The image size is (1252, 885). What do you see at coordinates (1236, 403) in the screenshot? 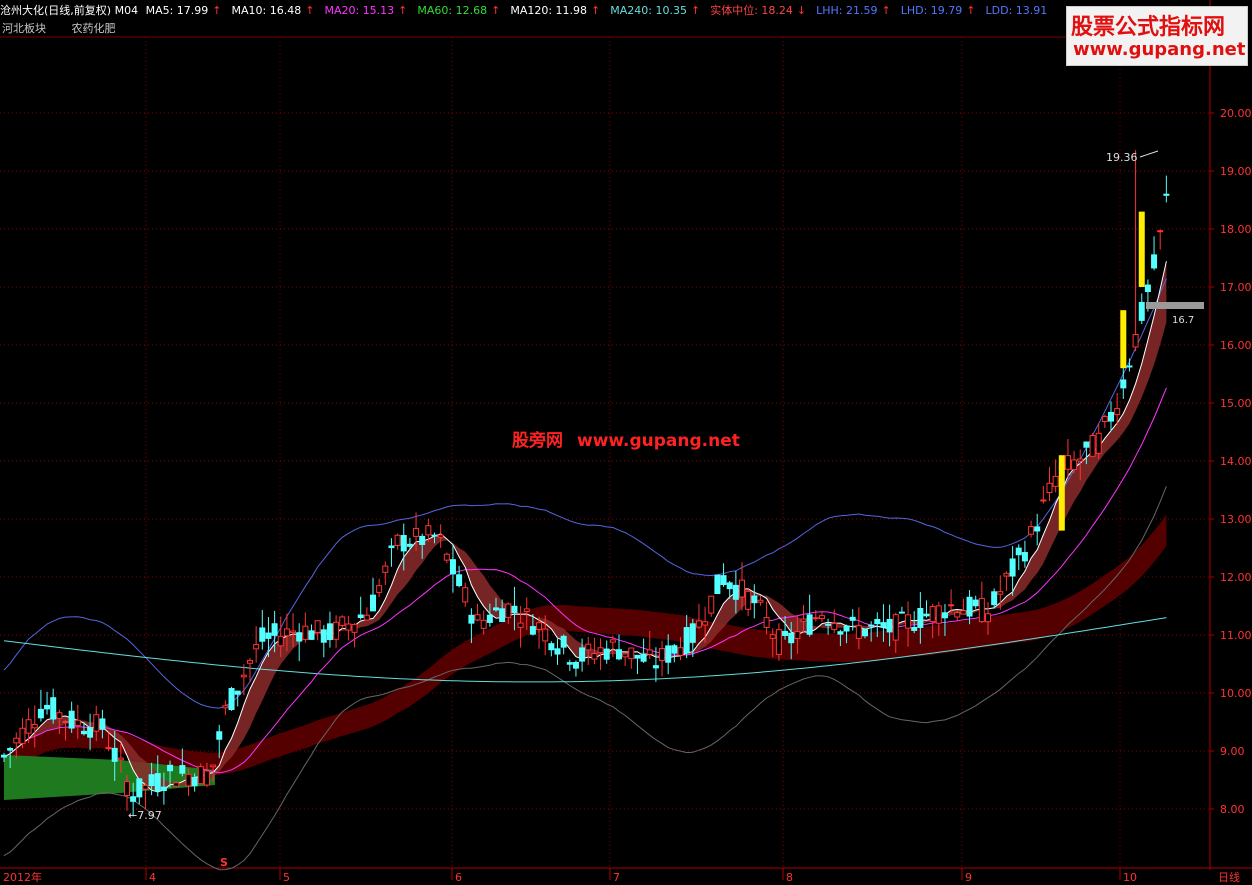
I see `y-tick-label: 15.00` at bounding box center [1236, 403].